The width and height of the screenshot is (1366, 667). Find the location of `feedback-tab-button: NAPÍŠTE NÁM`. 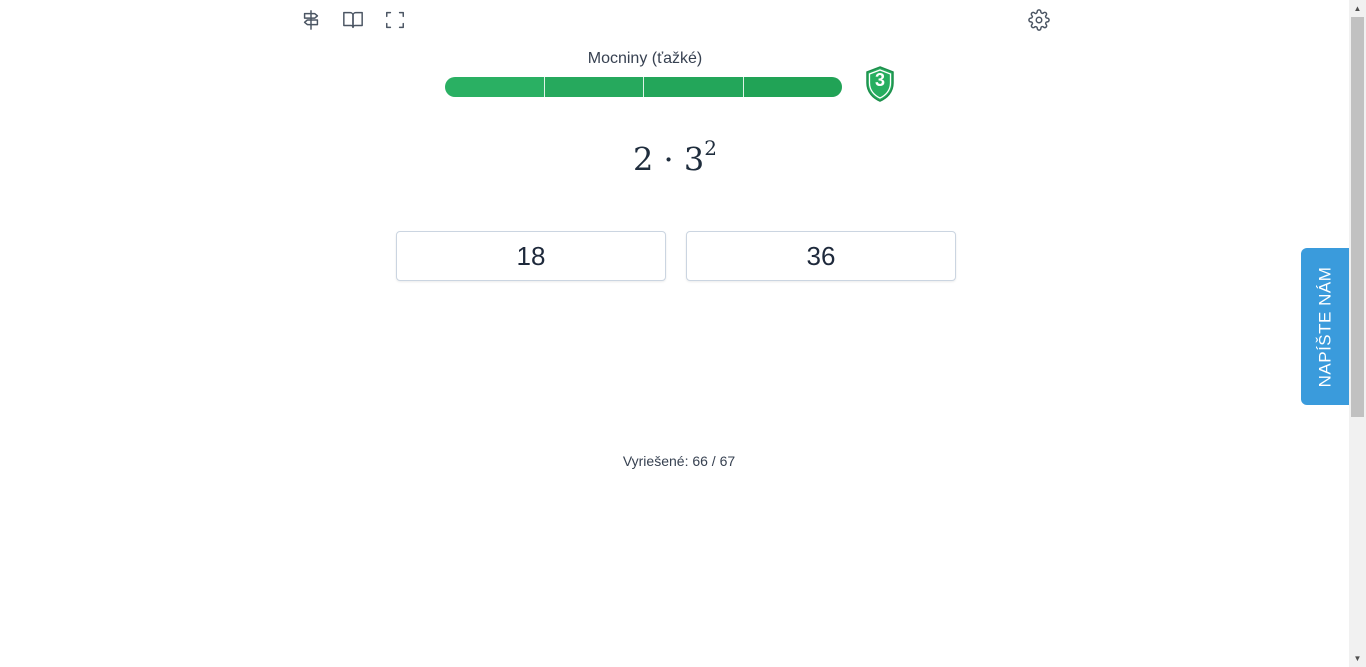

feedback-tab-button: NAPÍŠTE NÁM is located at coordinates (1325, 326).